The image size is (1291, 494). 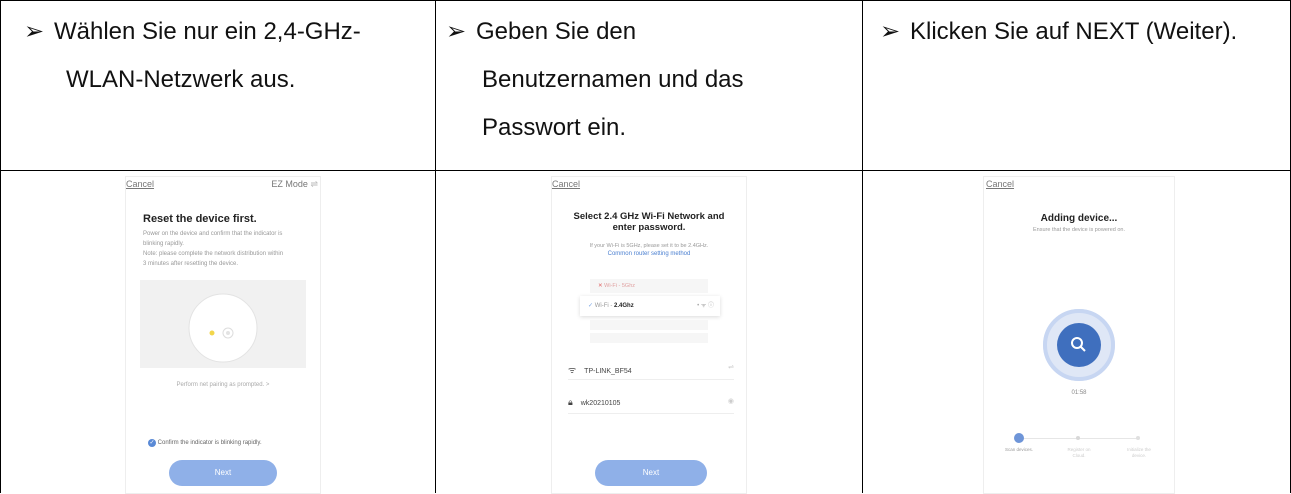 I want to click on instruction-text: Benutzernamen und das, so click(x=613, y=79).